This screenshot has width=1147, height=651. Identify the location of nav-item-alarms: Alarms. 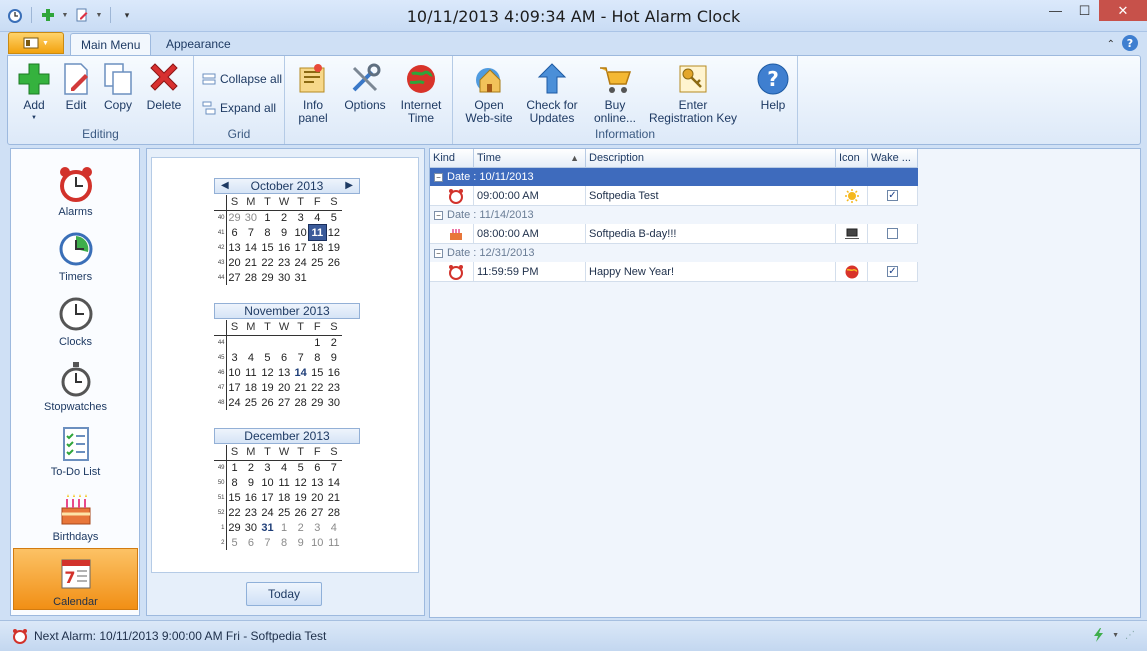
(75, 190).